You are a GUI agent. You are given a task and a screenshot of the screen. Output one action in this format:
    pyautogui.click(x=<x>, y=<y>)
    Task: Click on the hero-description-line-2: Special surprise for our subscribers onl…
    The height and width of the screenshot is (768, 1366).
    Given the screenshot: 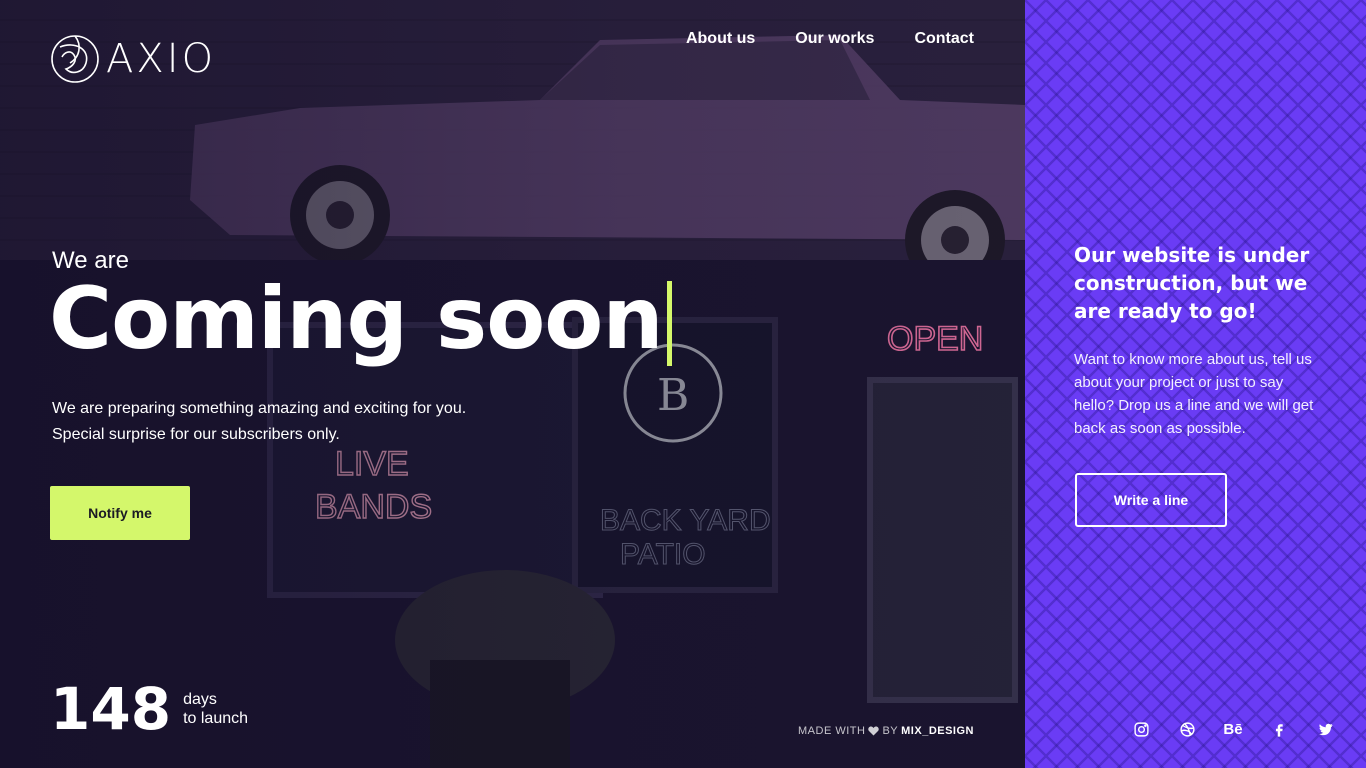 What is the action you would take?
    pyautogui.click(x=196, y=434)
    